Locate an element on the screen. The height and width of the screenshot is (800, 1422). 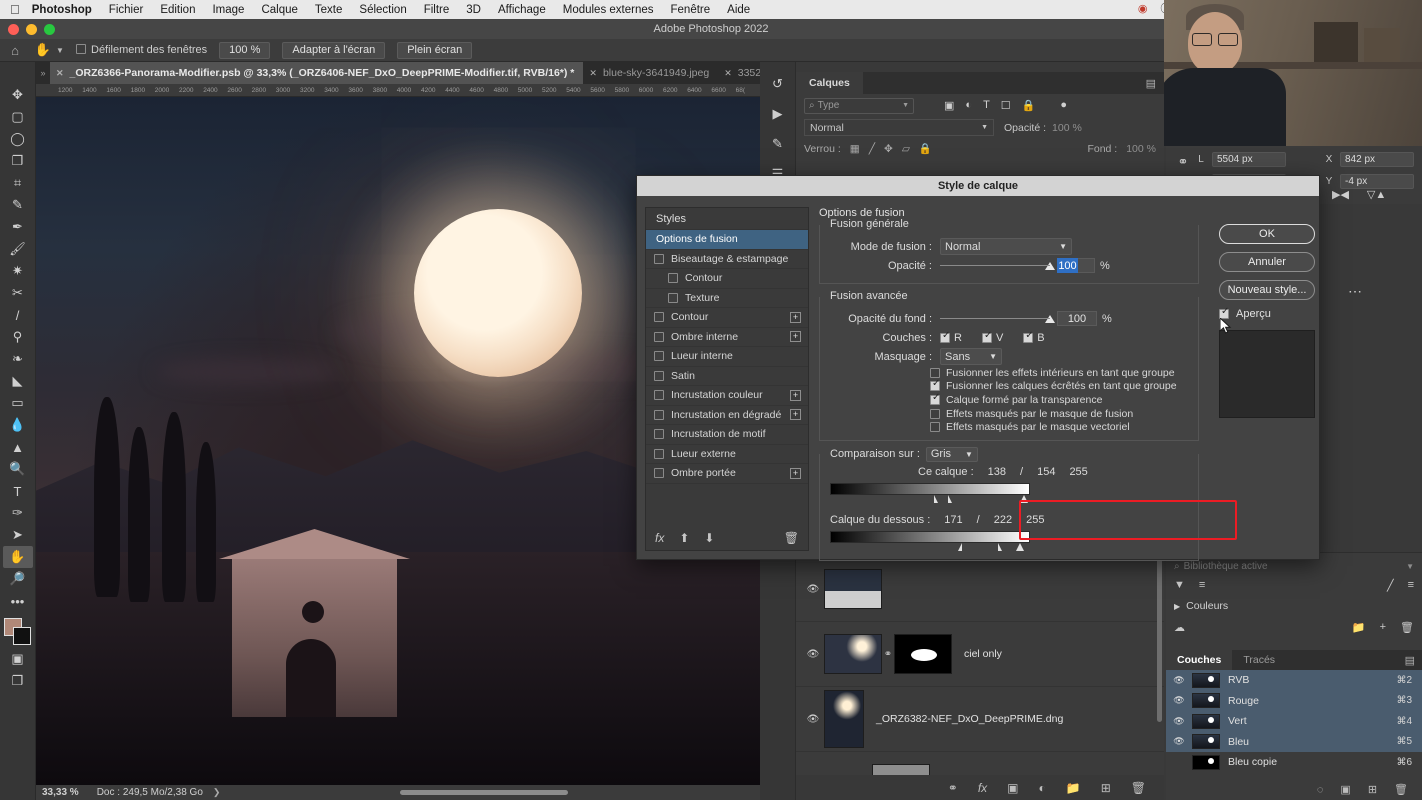
library-group-couleurs: ▶ Couleurs is located at coordinates (1294, 606).